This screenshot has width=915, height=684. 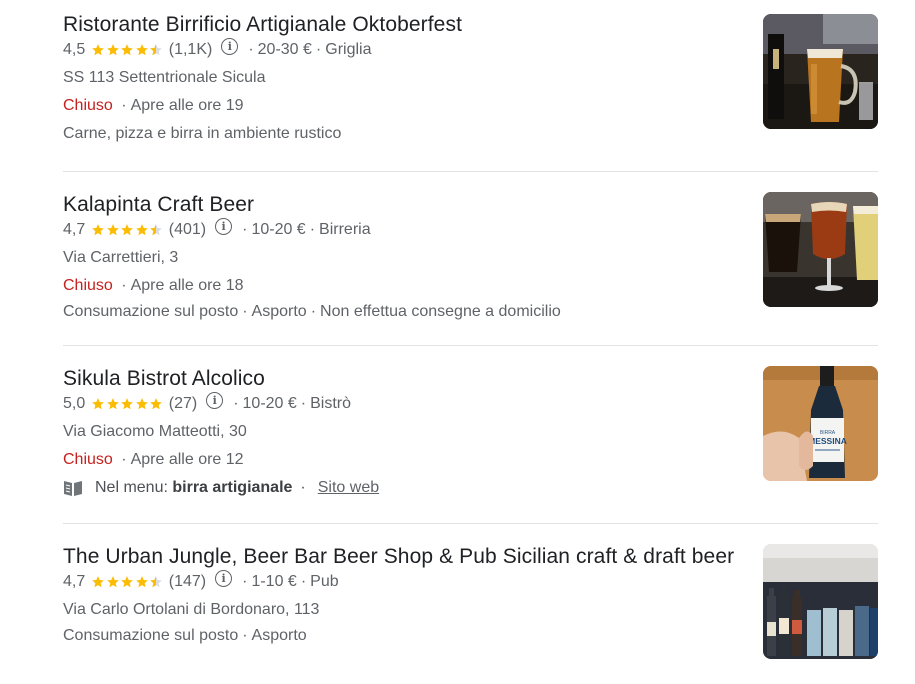 I want to click on services-row: Consumazione sul posto · Asporto, so click(x=470, y=636).